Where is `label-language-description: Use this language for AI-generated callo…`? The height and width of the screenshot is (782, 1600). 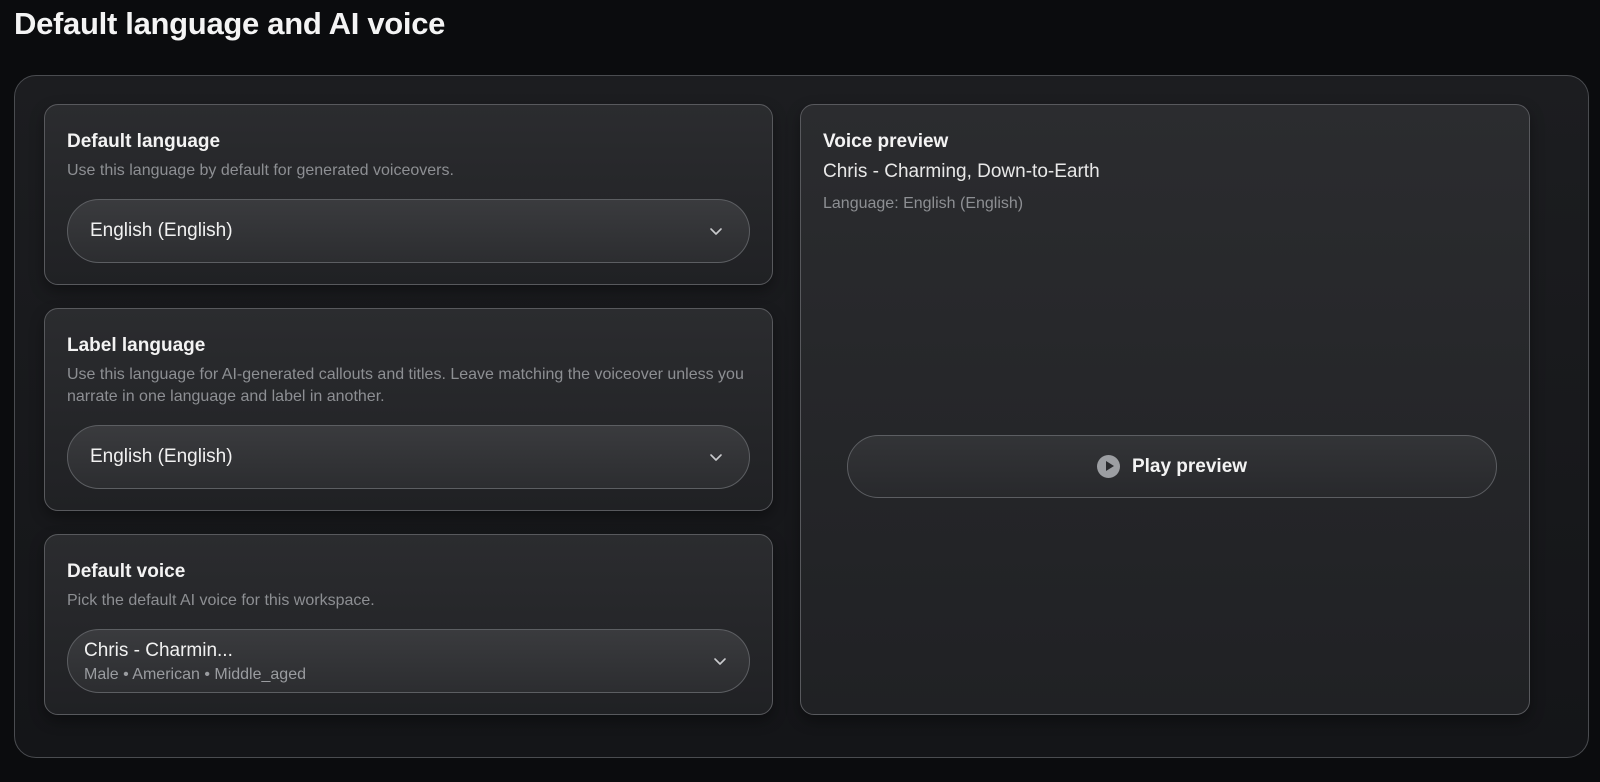 label-language-description: Use this language for AI-generated callo… is located at coordinates (405, 385).